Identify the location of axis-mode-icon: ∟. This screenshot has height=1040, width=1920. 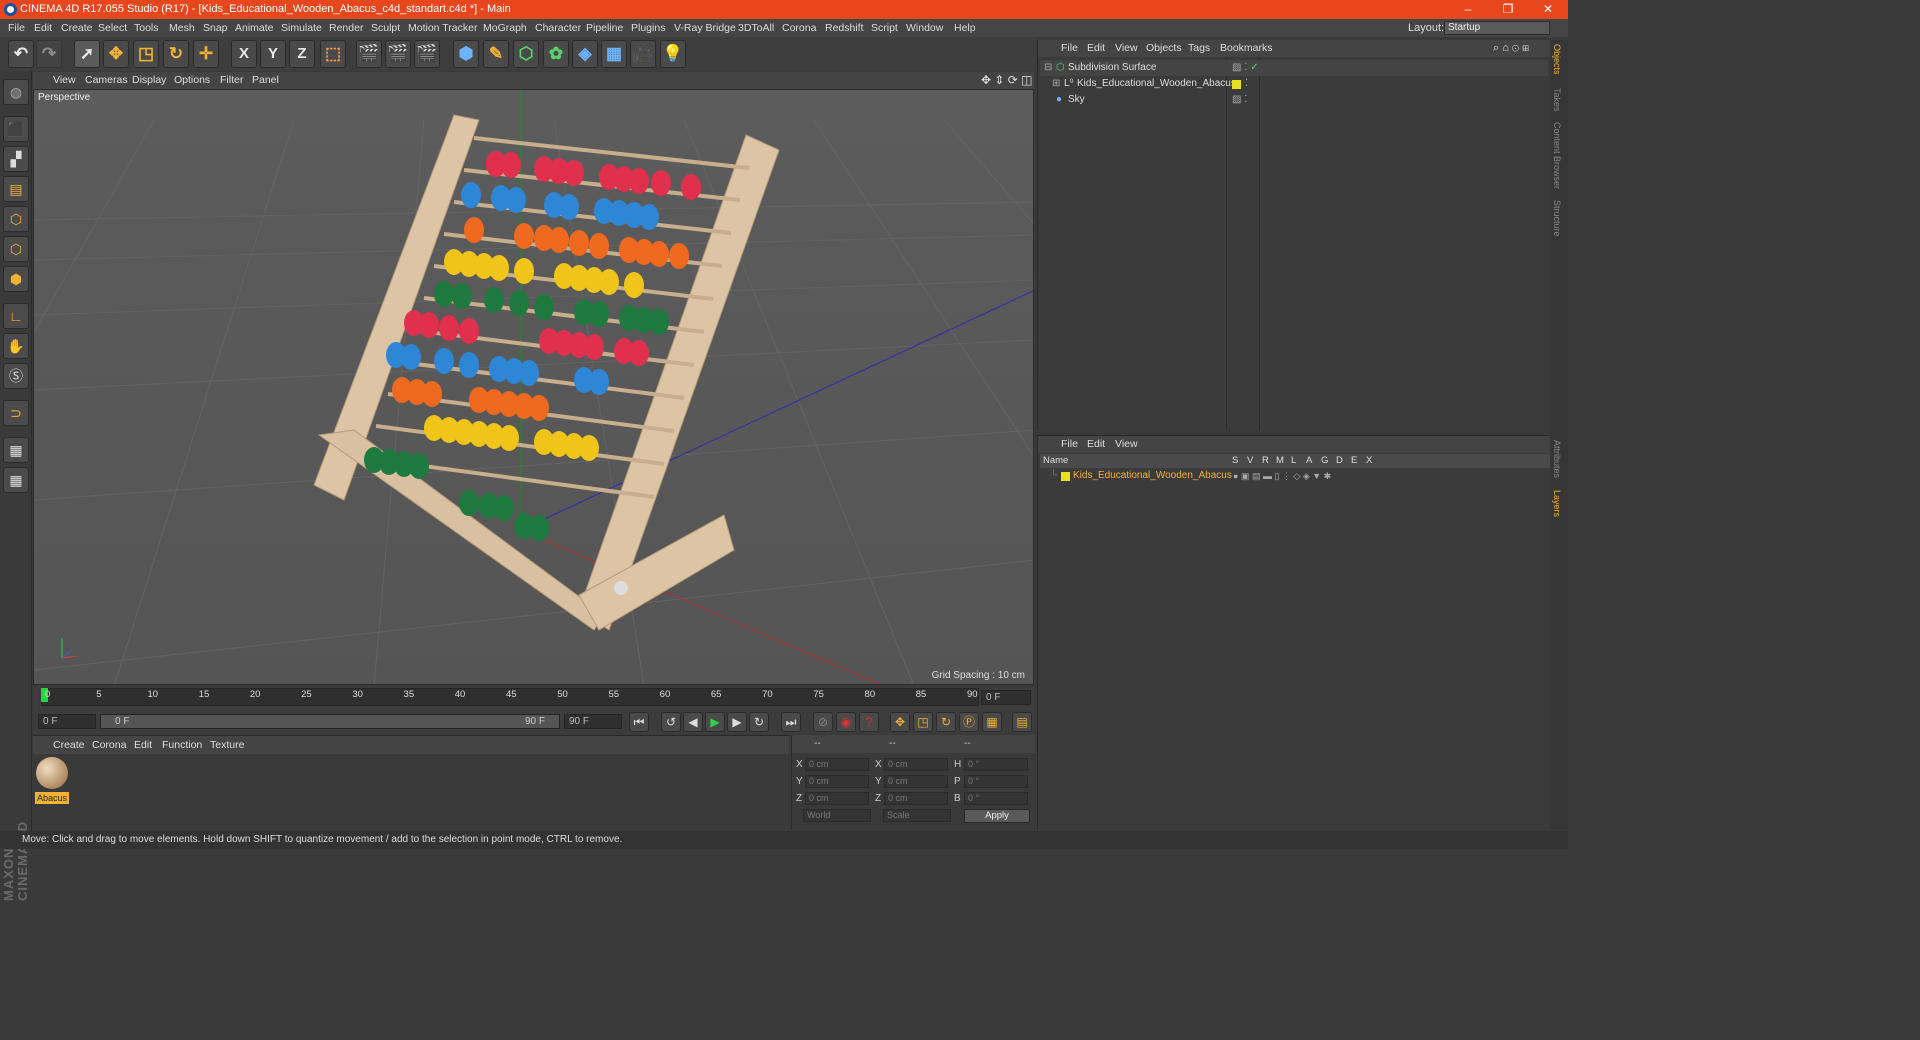
(16, 316).